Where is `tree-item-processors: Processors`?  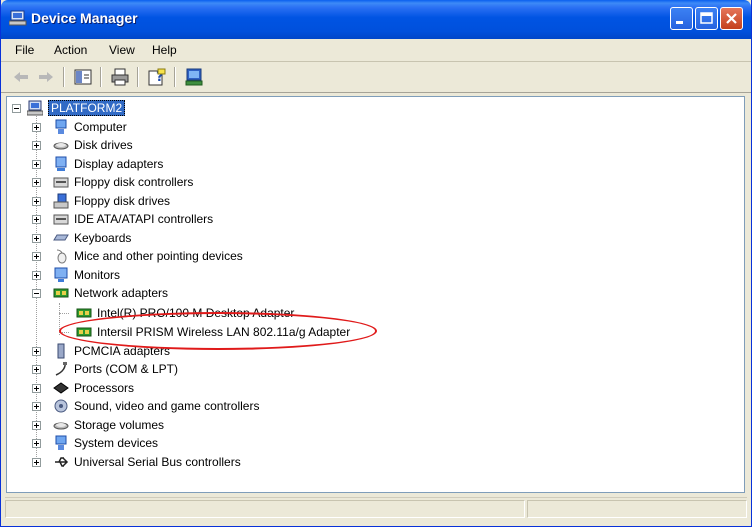
tree-item-processors: Processors is located at coordinates (93, 388).